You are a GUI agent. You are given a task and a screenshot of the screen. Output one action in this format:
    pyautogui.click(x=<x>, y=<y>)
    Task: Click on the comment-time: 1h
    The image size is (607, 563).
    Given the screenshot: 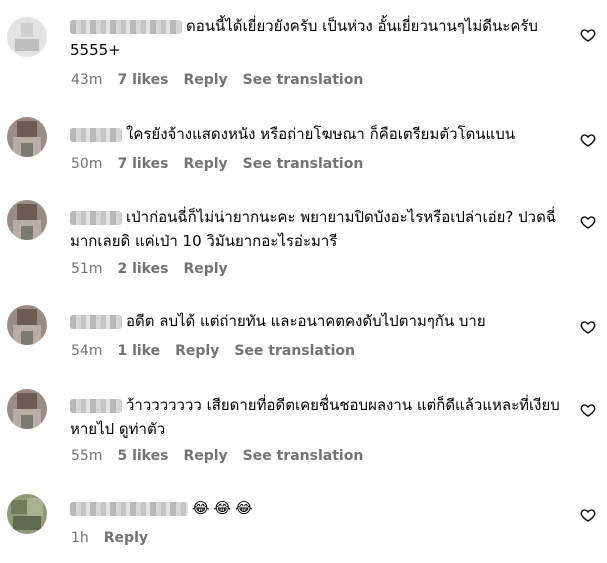 What is the action you would take?
    pyautogui.click(x=80, y=538)
    